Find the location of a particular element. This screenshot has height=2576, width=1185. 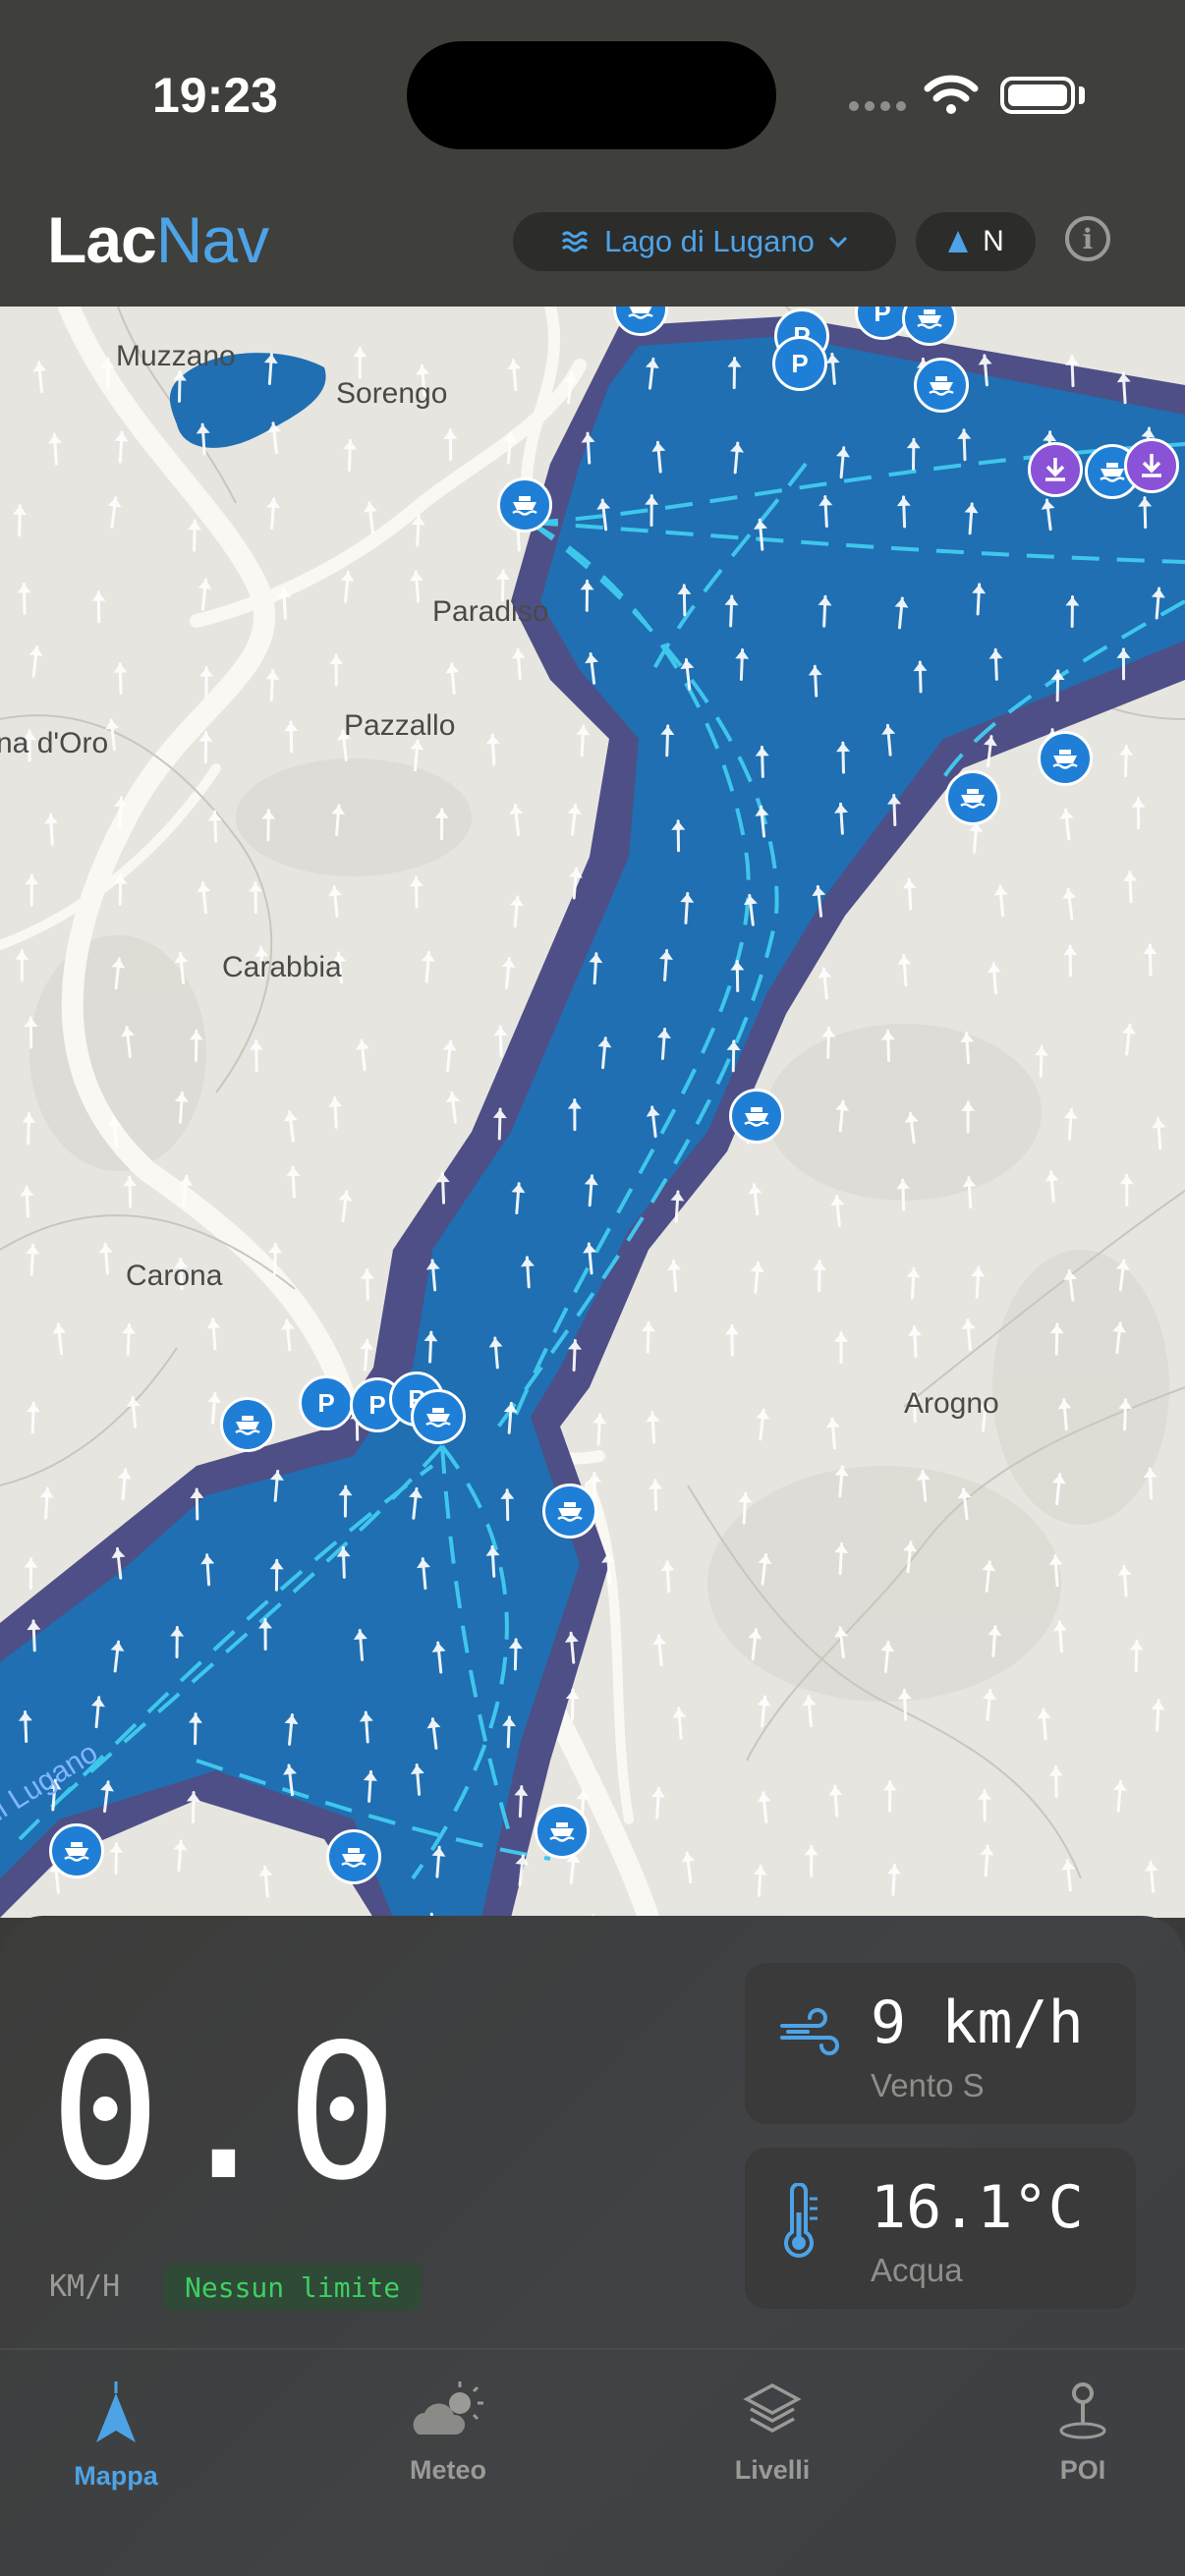

info-button: i is located at coordinates (1088, 238).